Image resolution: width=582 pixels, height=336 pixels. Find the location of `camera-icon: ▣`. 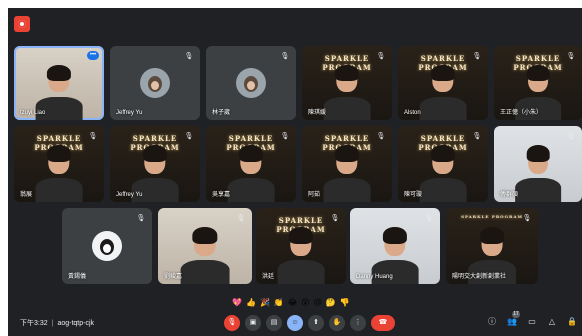

camera-icon: ▣ is located at coordinates (253, 322).